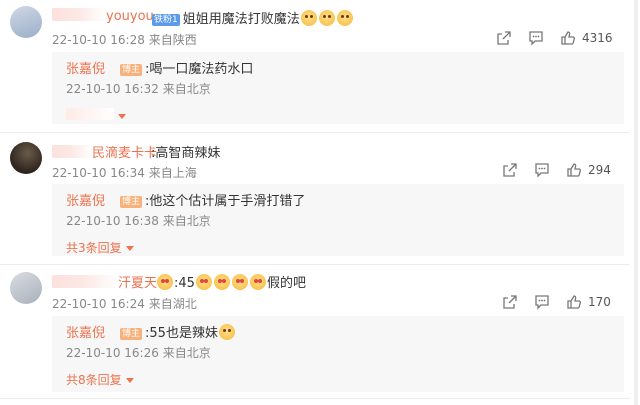 This screenshot has width=640, height=405. I want to click on like-button: 4316, so click(586, 38).